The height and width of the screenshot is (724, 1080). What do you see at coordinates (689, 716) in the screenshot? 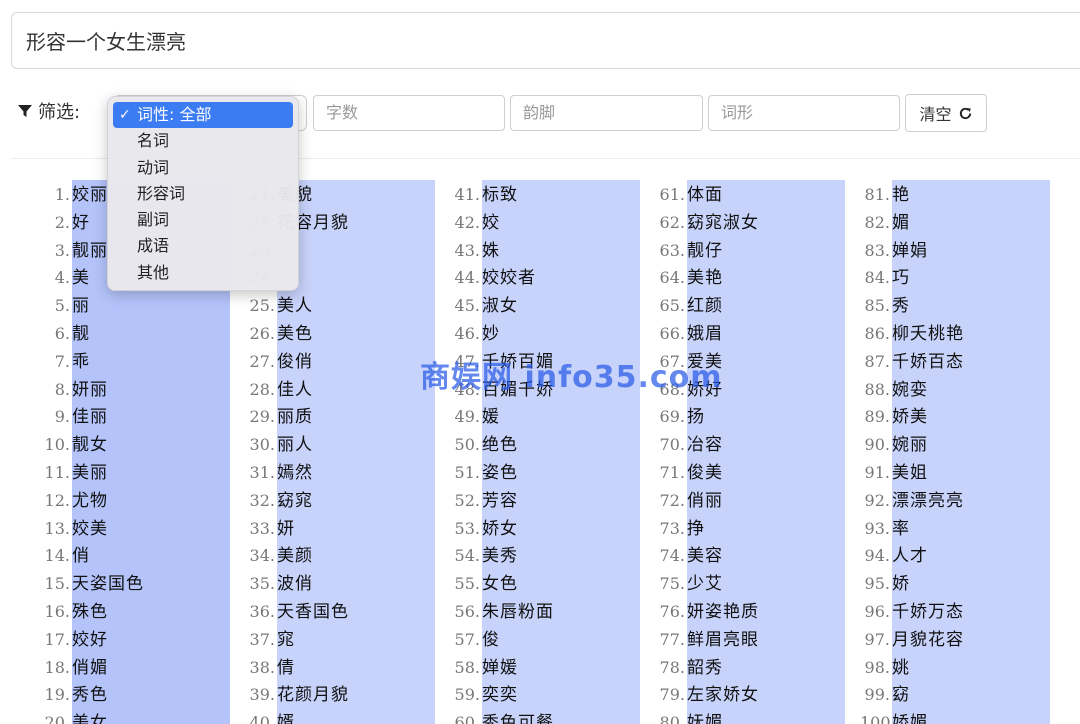
I see `result-item: 80. 妩媚` at bounding box center [689, 716].